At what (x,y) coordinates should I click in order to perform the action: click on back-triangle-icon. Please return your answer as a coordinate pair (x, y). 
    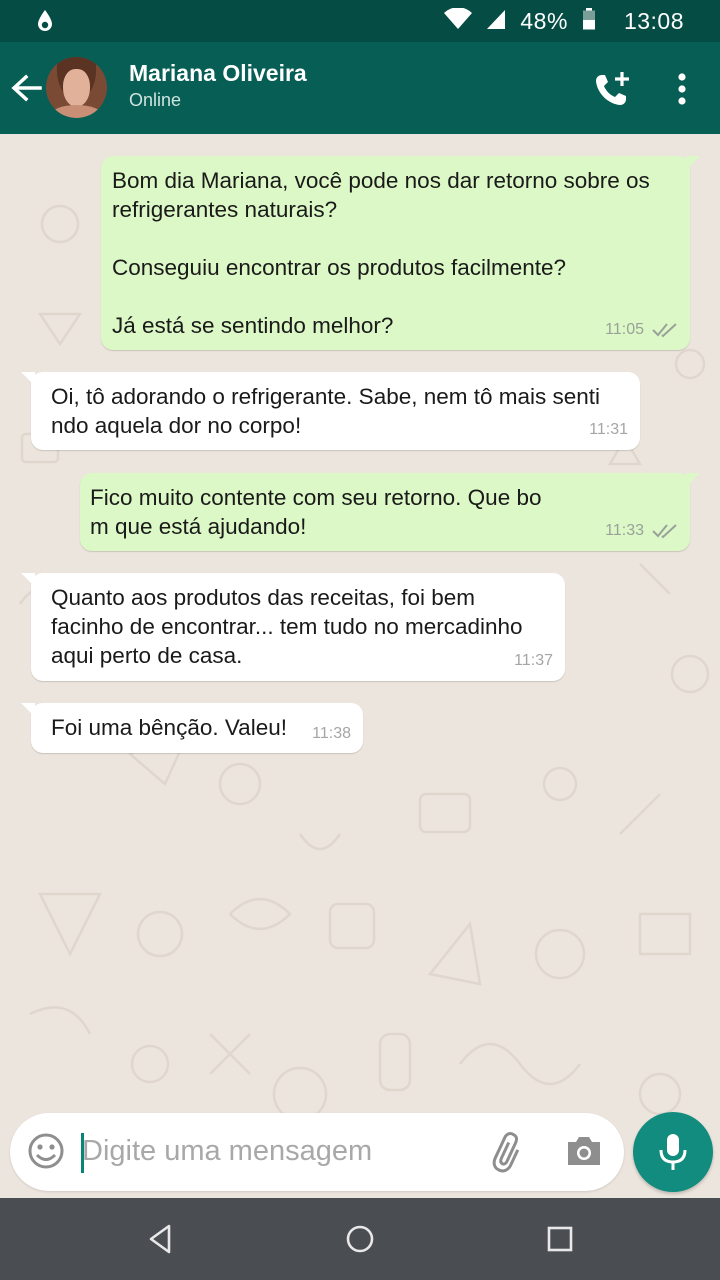
    Looking at the image, I should click on (160, 1239).